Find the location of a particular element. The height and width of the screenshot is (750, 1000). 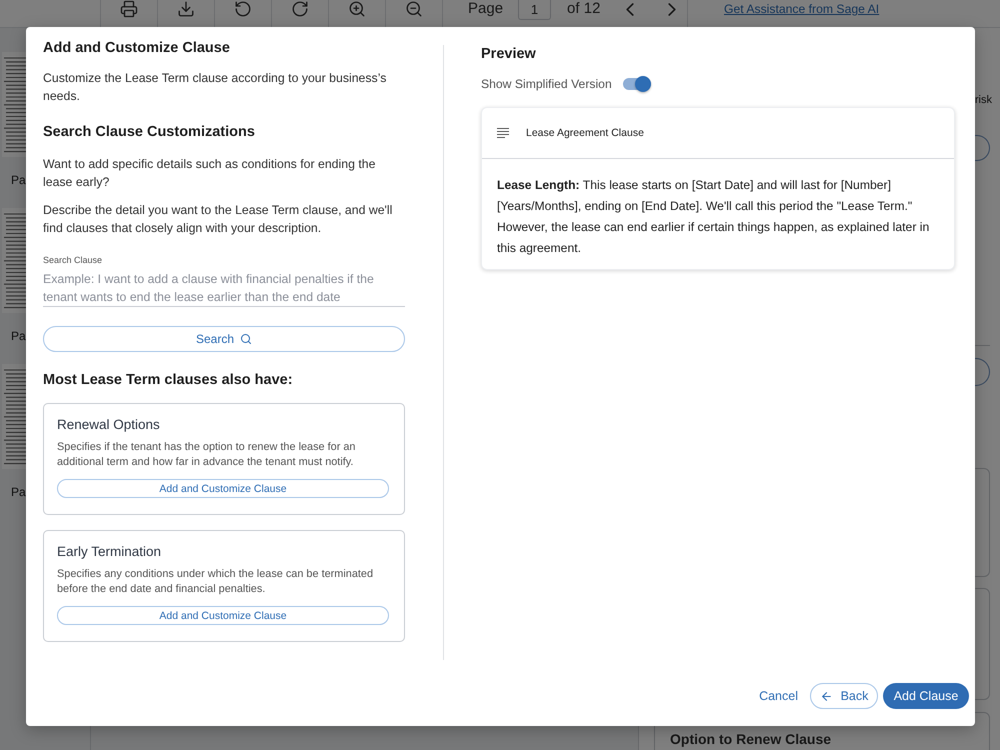

preview-heading: Preview is located at coordinates (509, 54).